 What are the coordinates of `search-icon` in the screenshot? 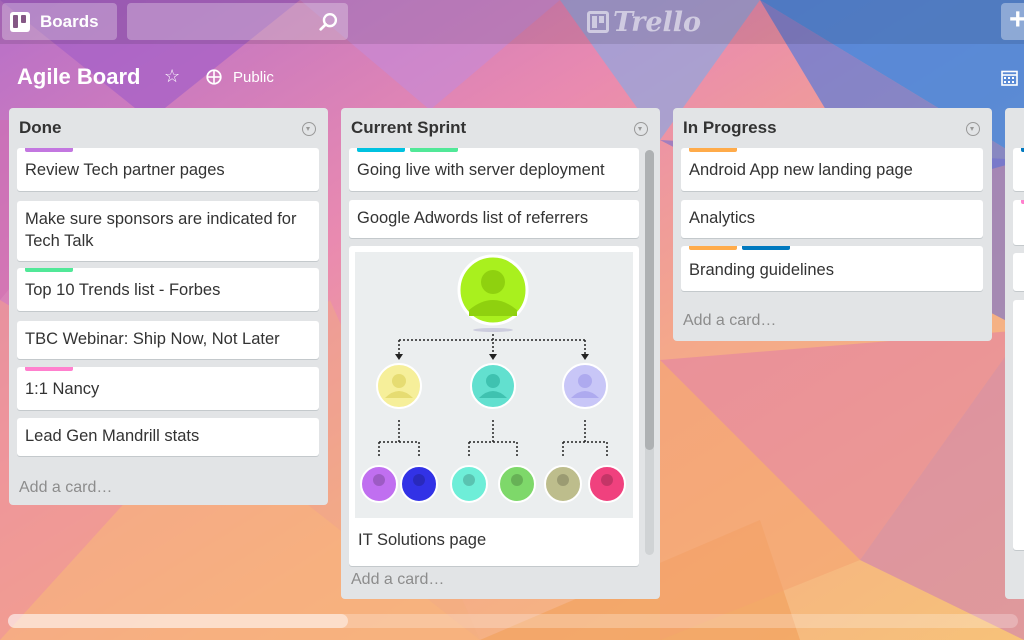 It's located at (329, 22).